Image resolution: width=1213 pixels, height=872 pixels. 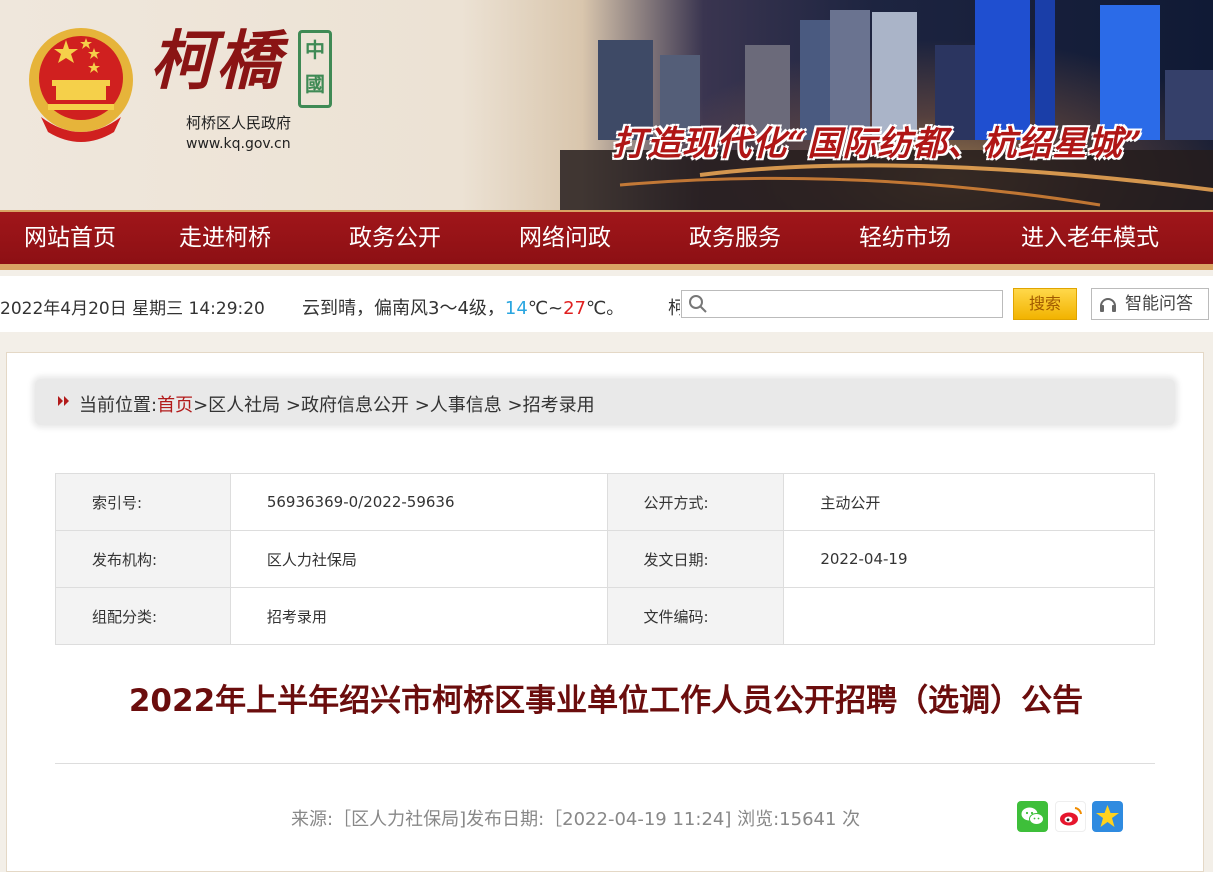 I want to click on qzone-glyph, so click(x=1107, y=816).